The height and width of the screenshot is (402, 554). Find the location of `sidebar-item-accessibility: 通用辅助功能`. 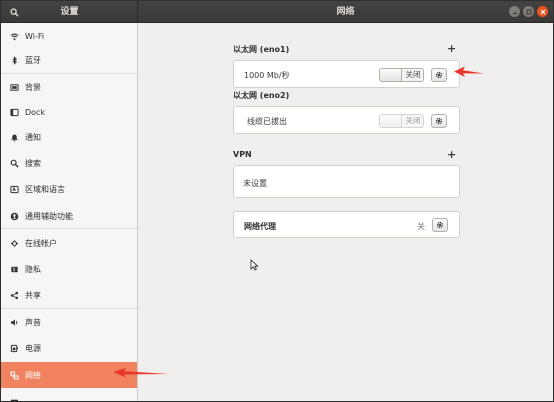

sidebar-item-accessibility: 通用辅助功能 is located at coordinates (69, 216).